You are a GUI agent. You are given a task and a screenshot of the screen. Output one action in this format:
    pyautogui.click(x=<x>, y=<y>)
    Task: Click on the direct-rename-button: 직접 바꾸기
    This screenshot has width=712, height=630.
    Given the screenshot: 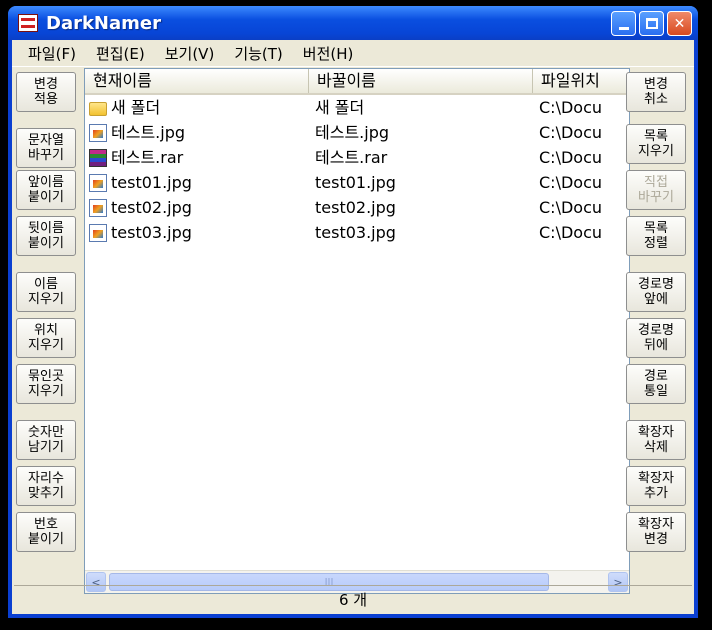 What is the action you would take?
    pyautogui.click(x=656, y=190)
    